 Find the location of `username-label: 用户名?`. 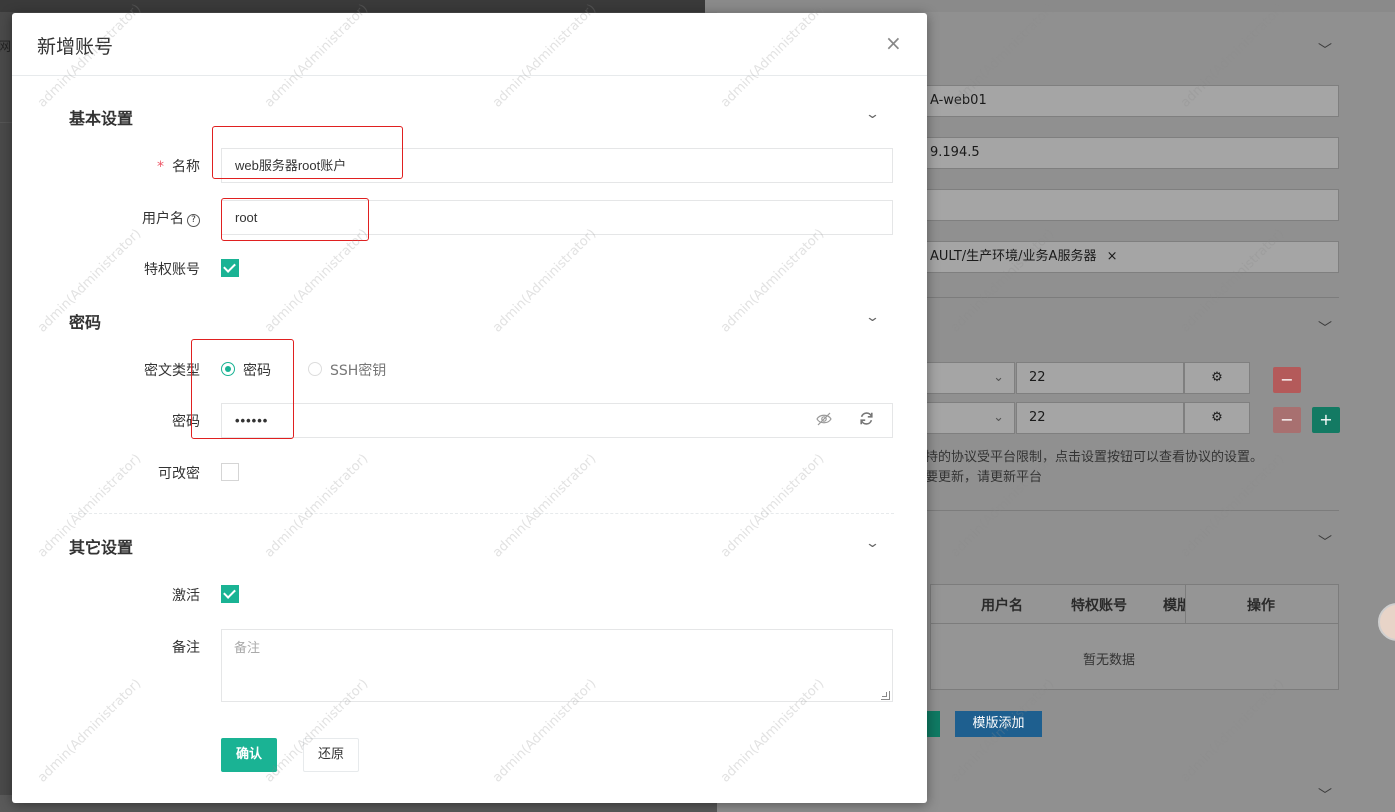

username-label: 用户名? is located at coordinates (106, 218).